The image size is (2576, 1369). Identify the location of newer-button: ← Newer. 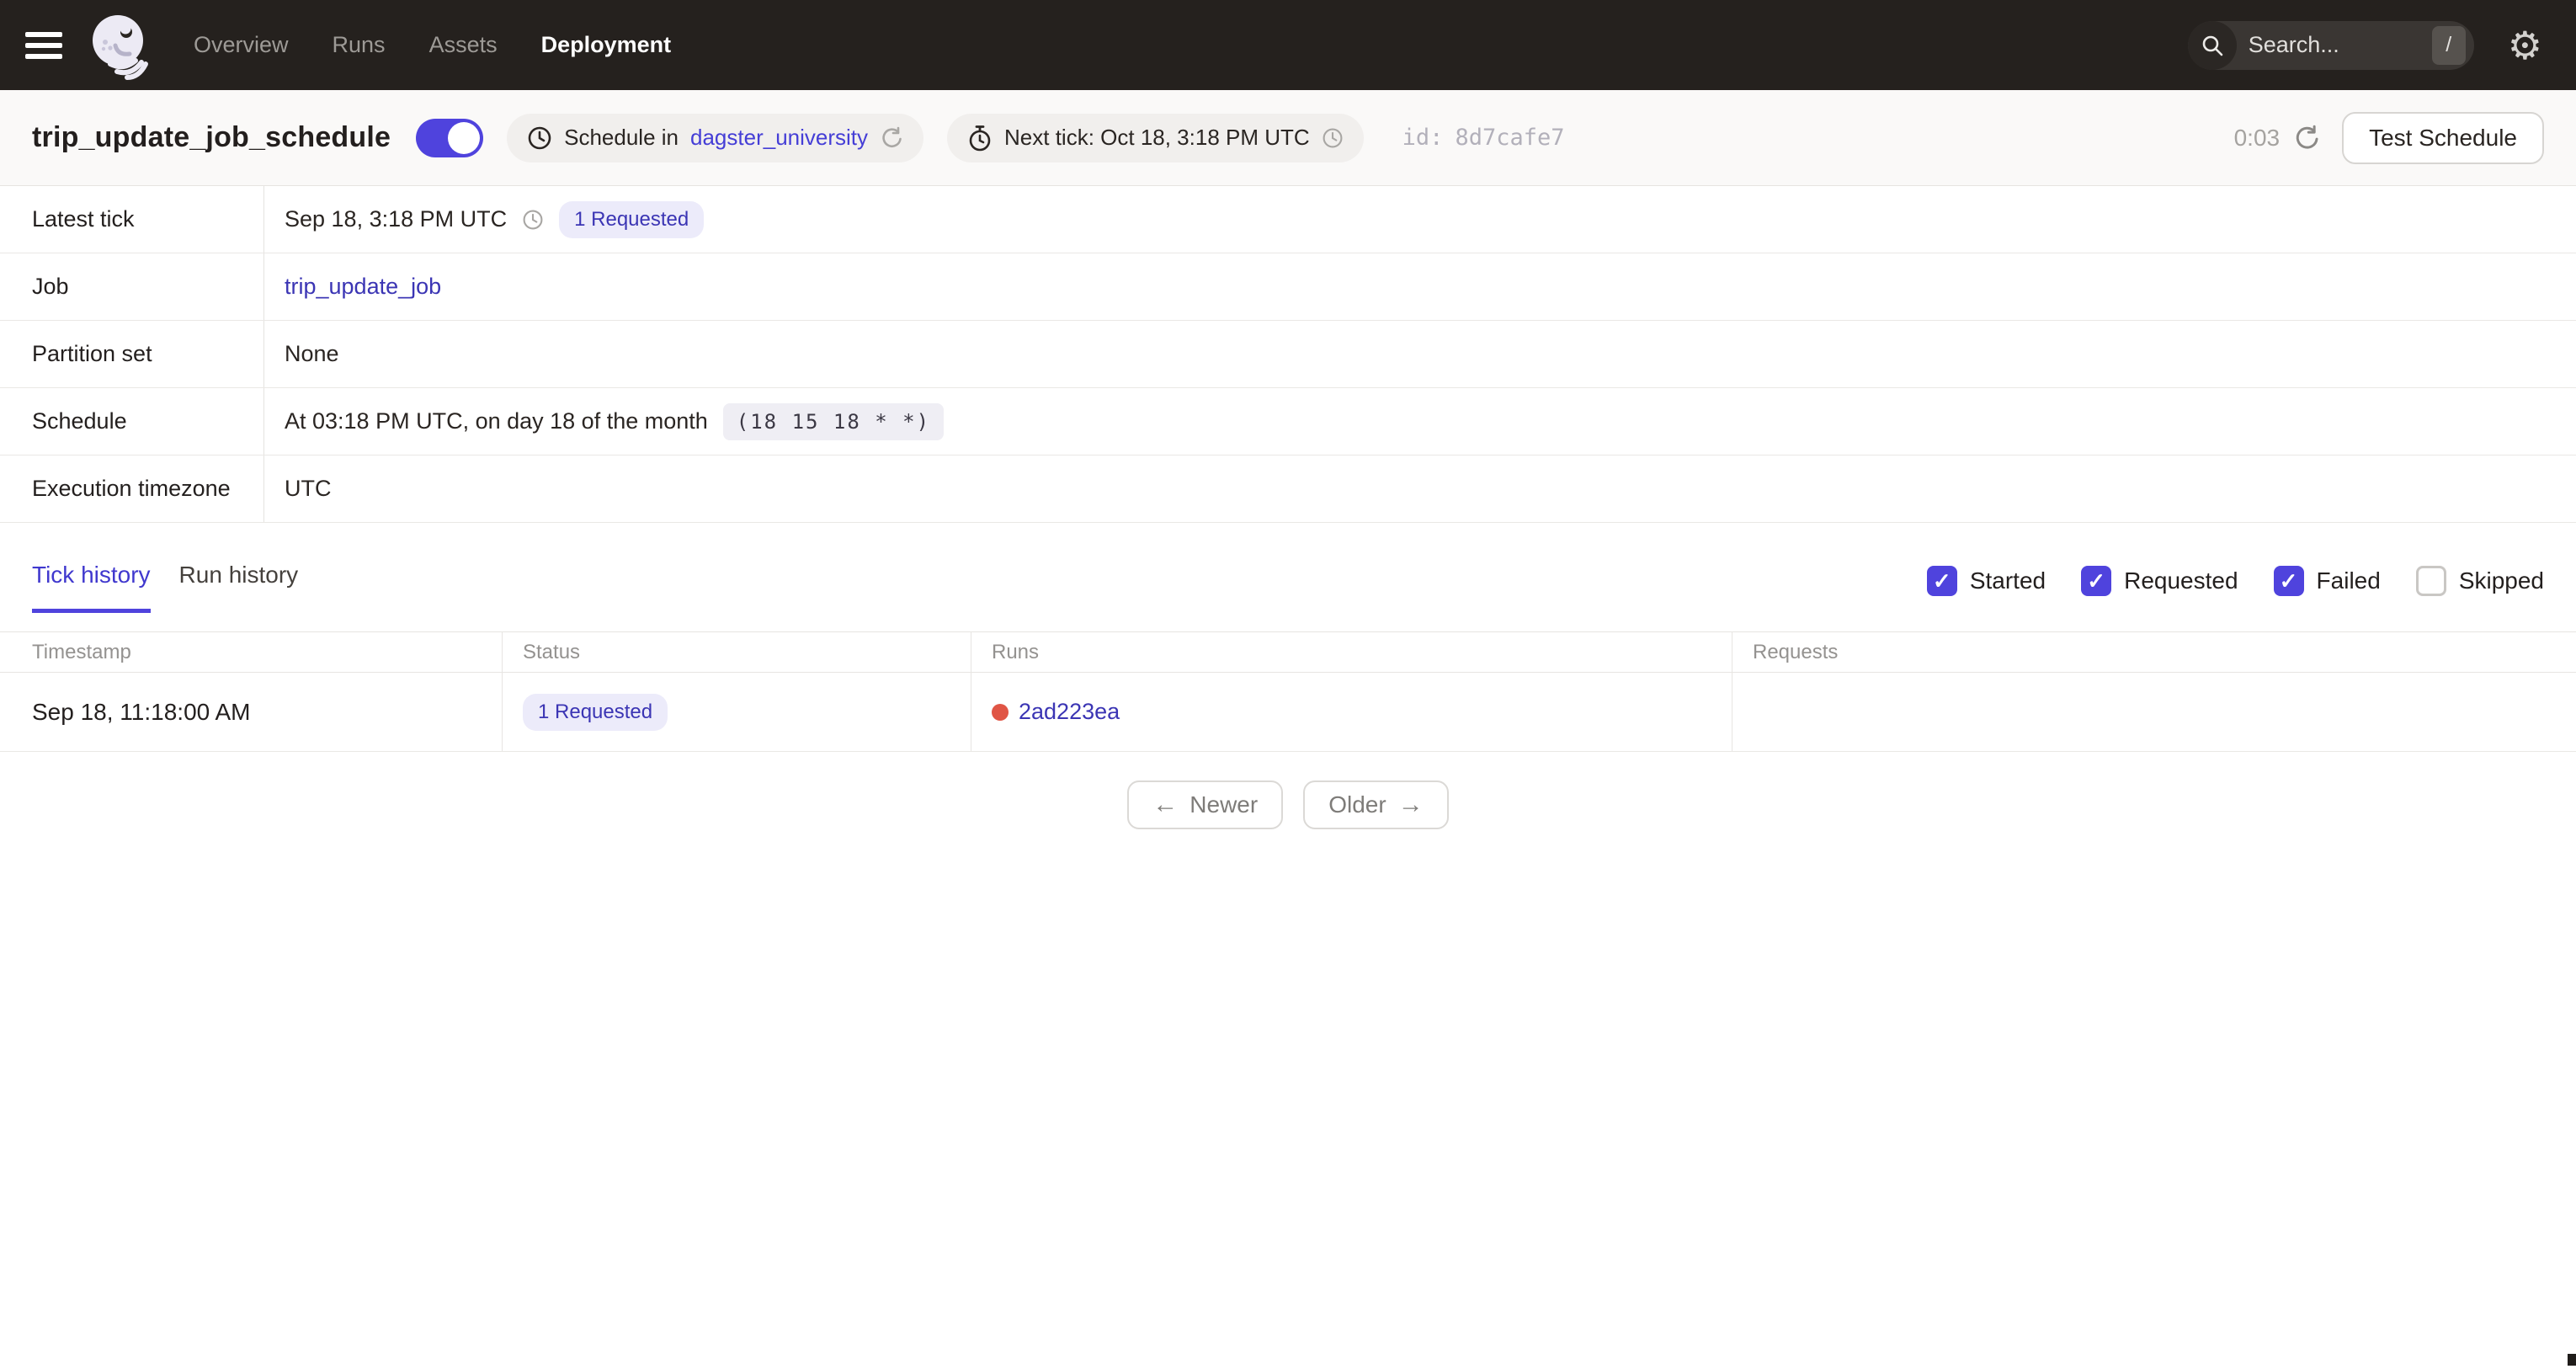
(1205, 804).